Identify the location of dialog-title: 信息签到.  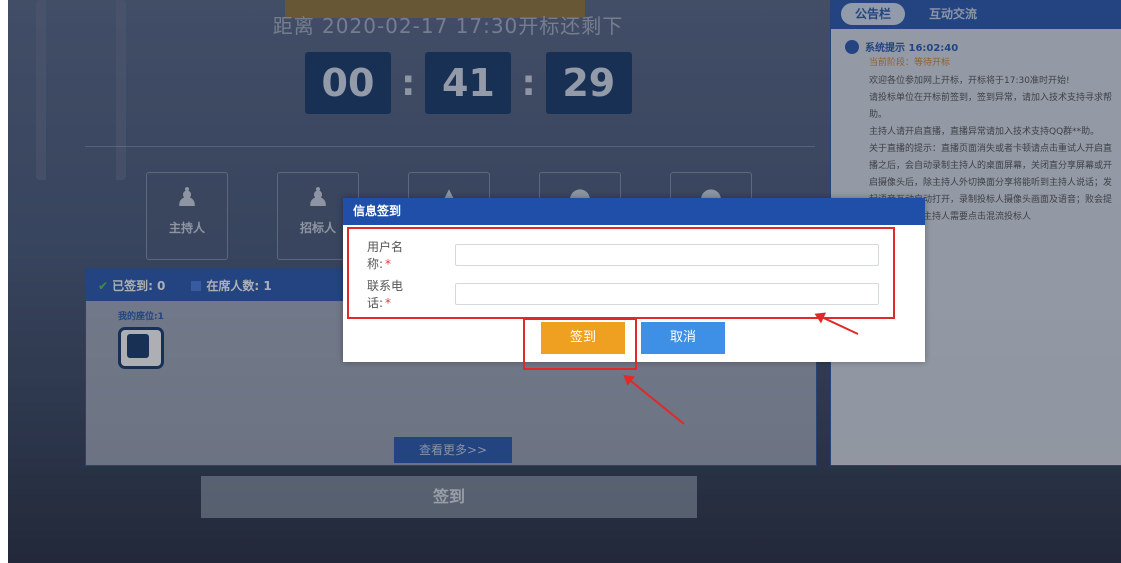
(634, 211).